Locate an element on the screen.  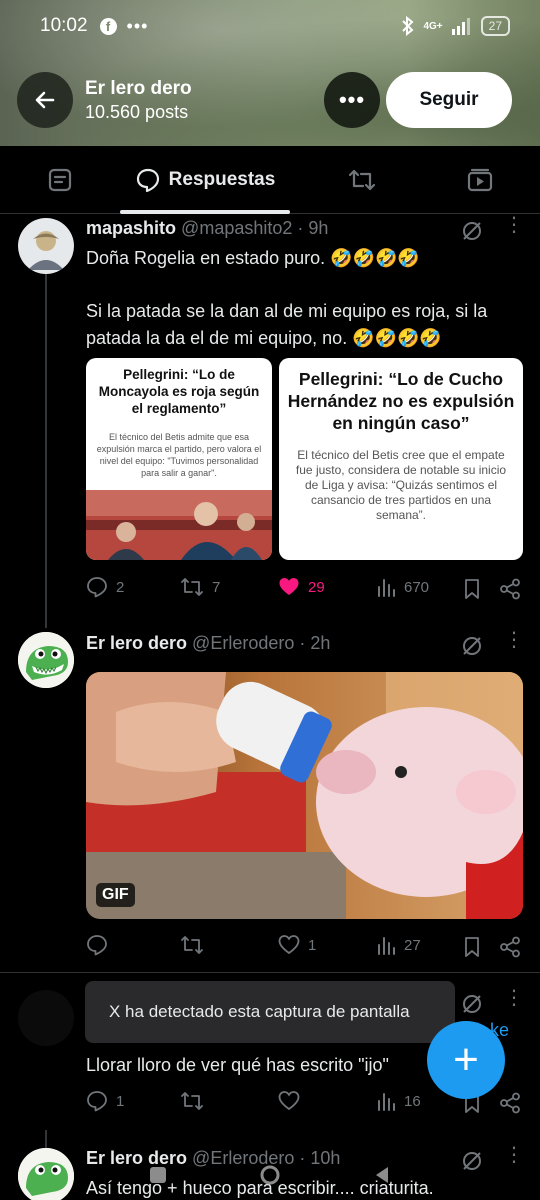
tab-replies: Respuestas is located at coordinates (205, 180).